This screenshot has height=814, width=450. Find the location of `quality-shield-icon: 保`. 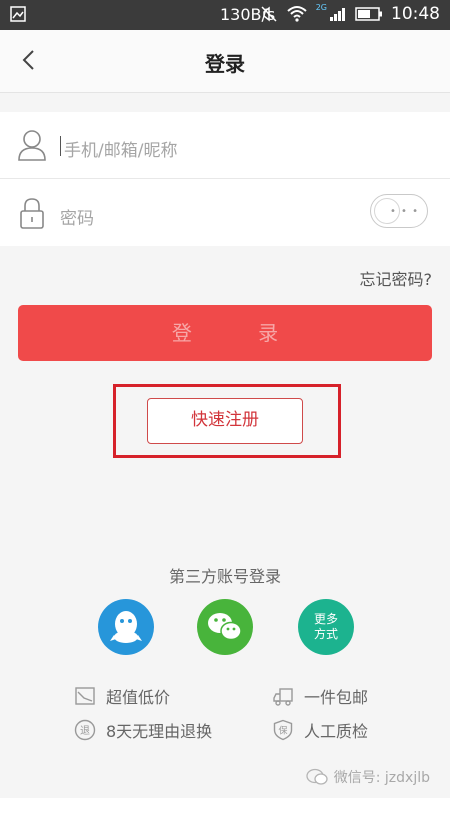

quality-shield-icon: 保 is located at coordinates (283, 730).